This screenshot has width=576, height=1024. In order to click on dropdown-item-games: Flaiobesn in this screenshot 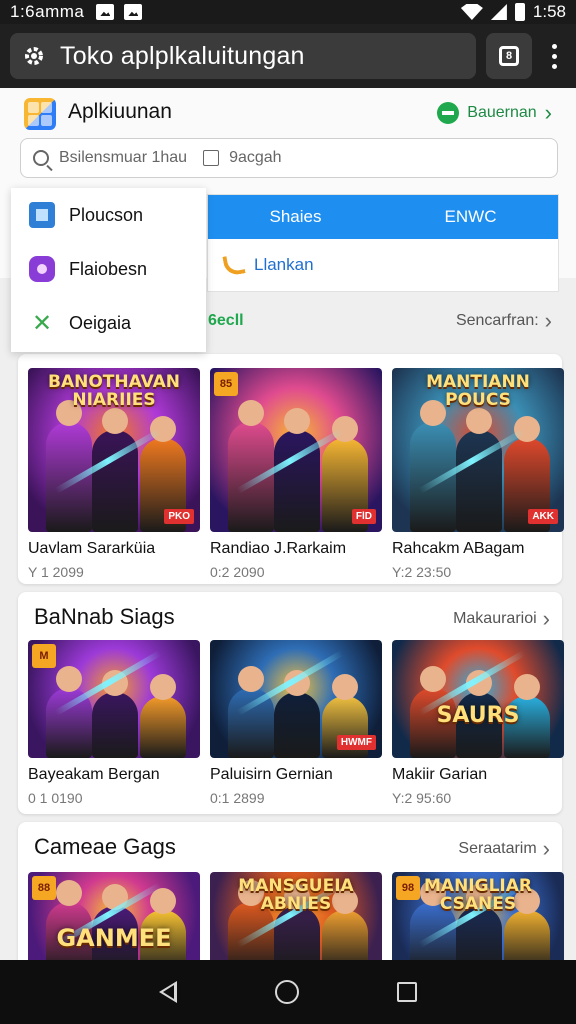, I will do `click(108, 269)`.